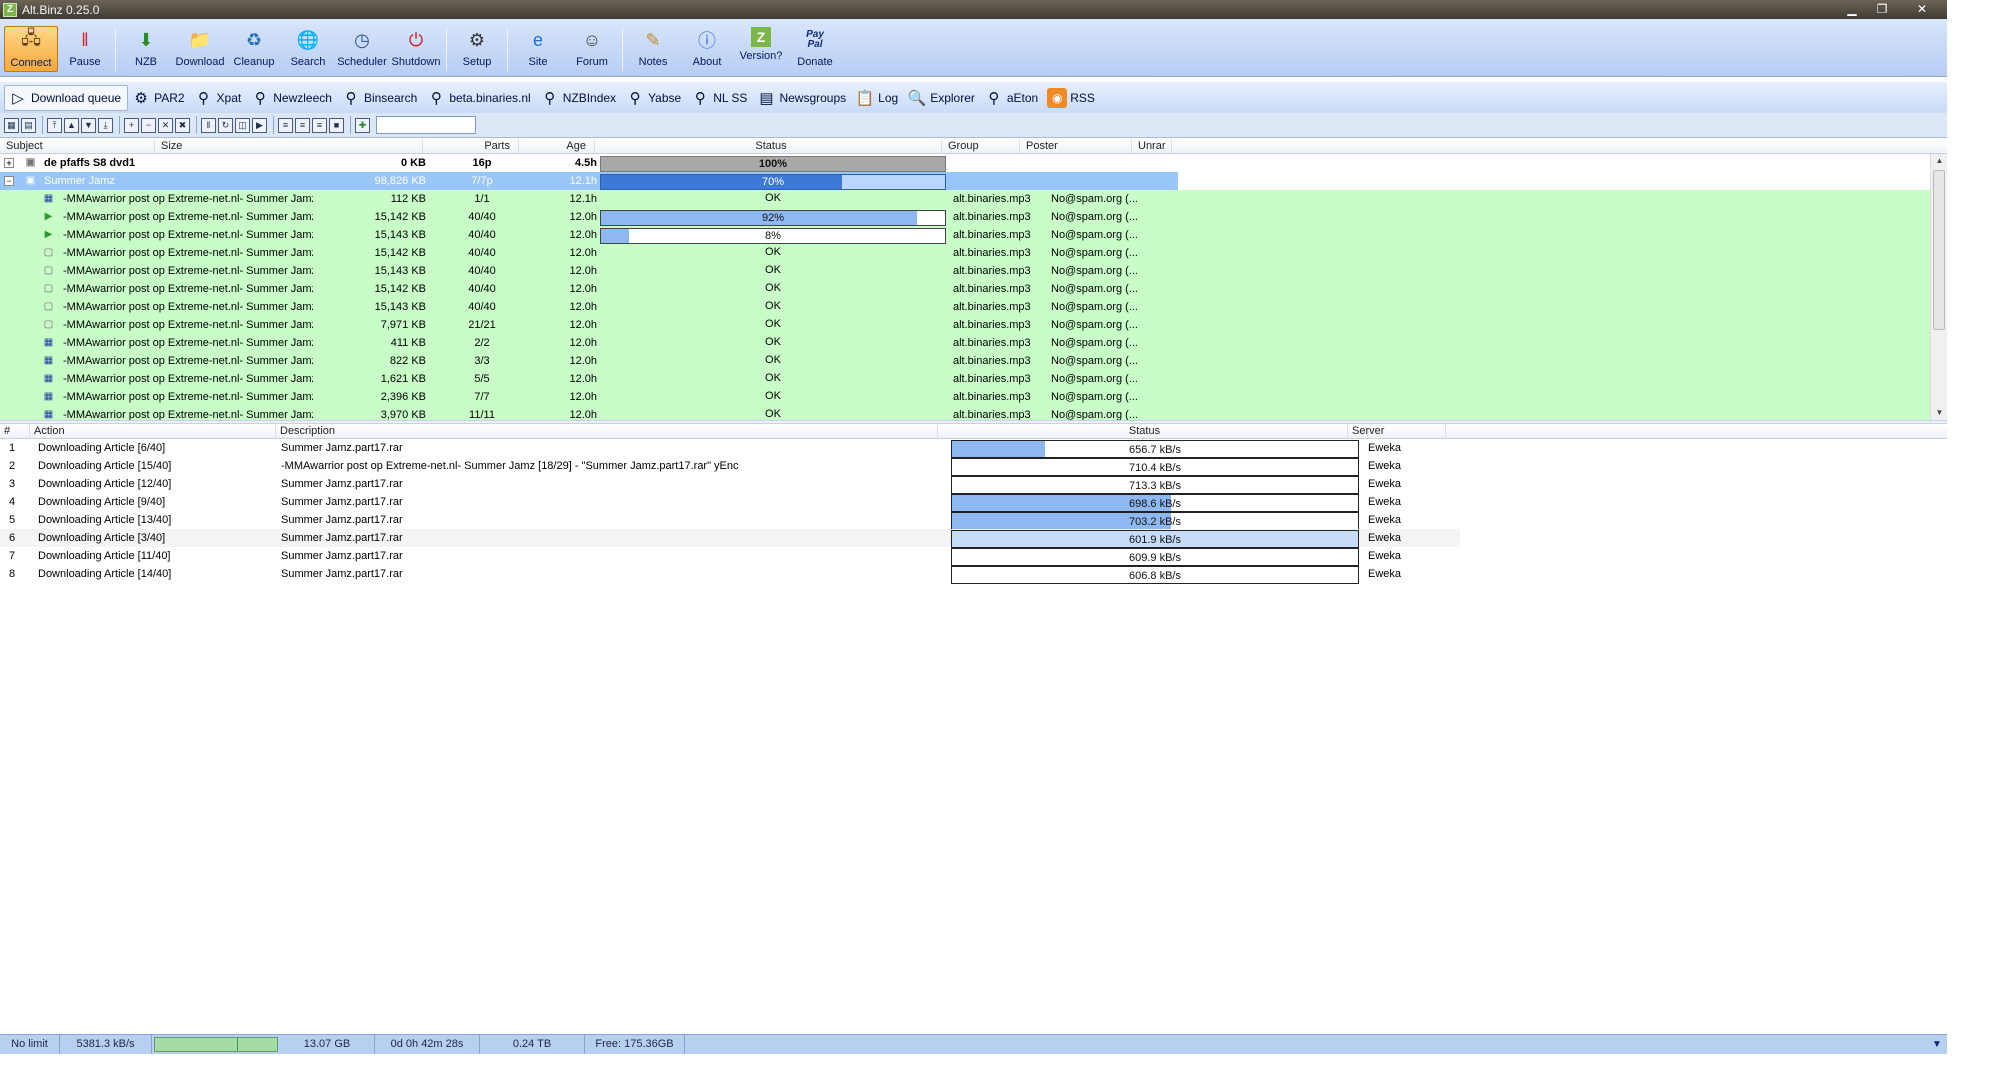  What do you see at coordinates (153, 431) in the screenshot?
I see `connections-col-action: Action` at bounding box center [153, 431].